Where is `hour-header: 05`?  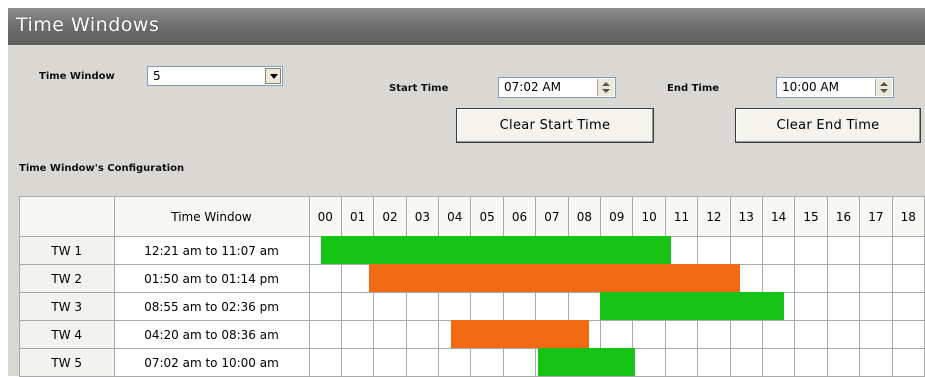 hour-header: 05 is located at coordinates (487, 216).